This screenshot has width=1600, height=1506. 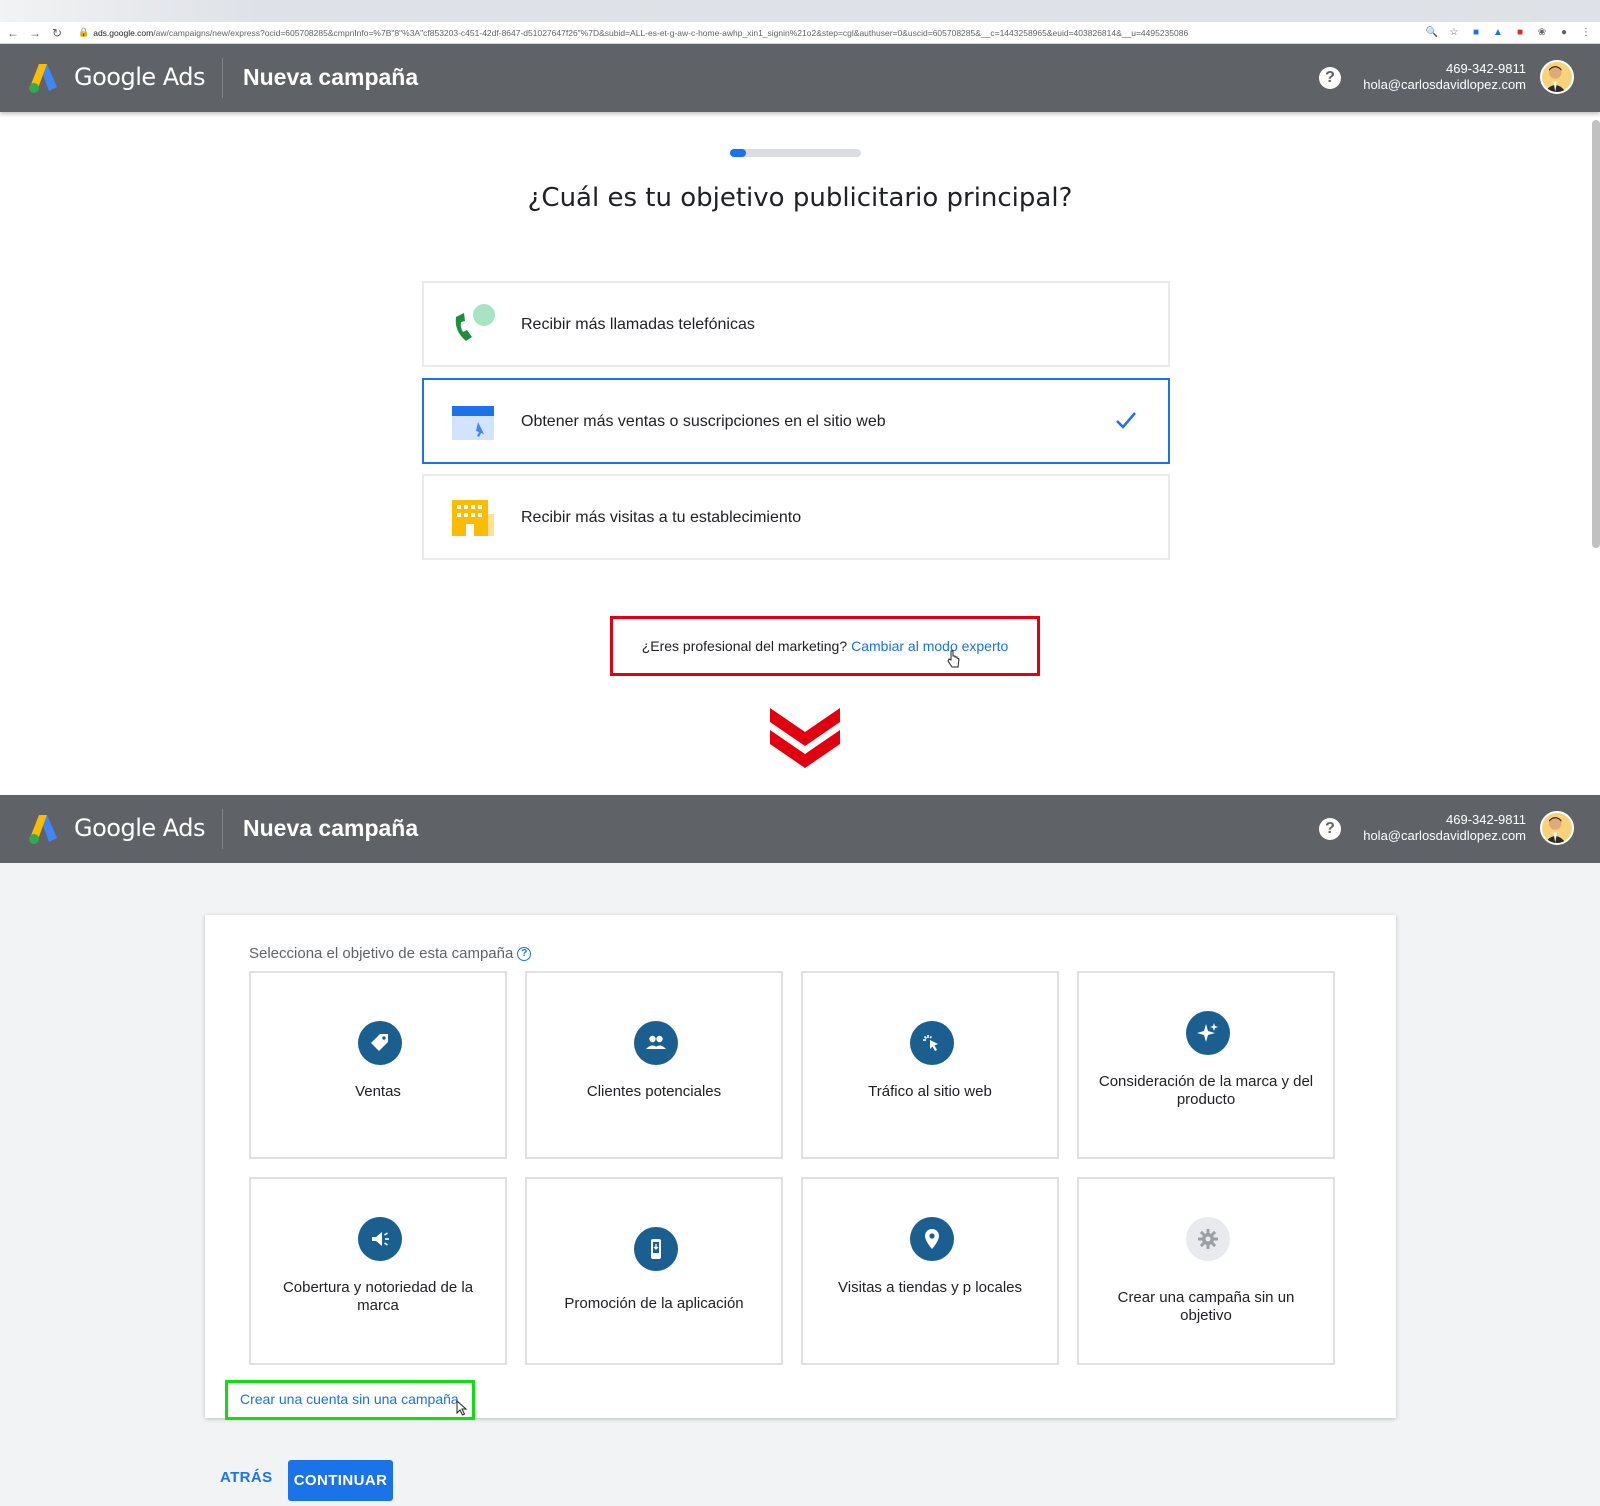 I want to click on arrow-cursor-icon, so click(x=462, y=1408).